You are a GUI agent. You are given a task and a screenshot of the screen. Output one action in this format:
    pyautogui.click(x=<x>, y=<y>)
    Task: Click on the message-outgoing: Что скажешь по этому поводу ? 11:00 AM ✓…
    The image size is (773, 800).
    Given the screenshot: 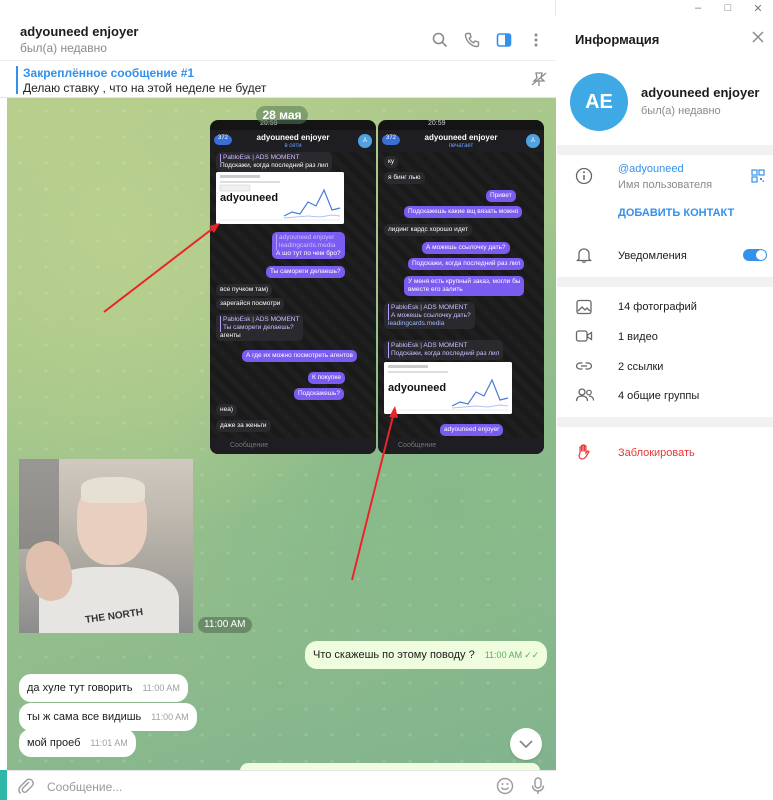 What is the action you would take?
    pyautogui.click(x=426, y=655)
    